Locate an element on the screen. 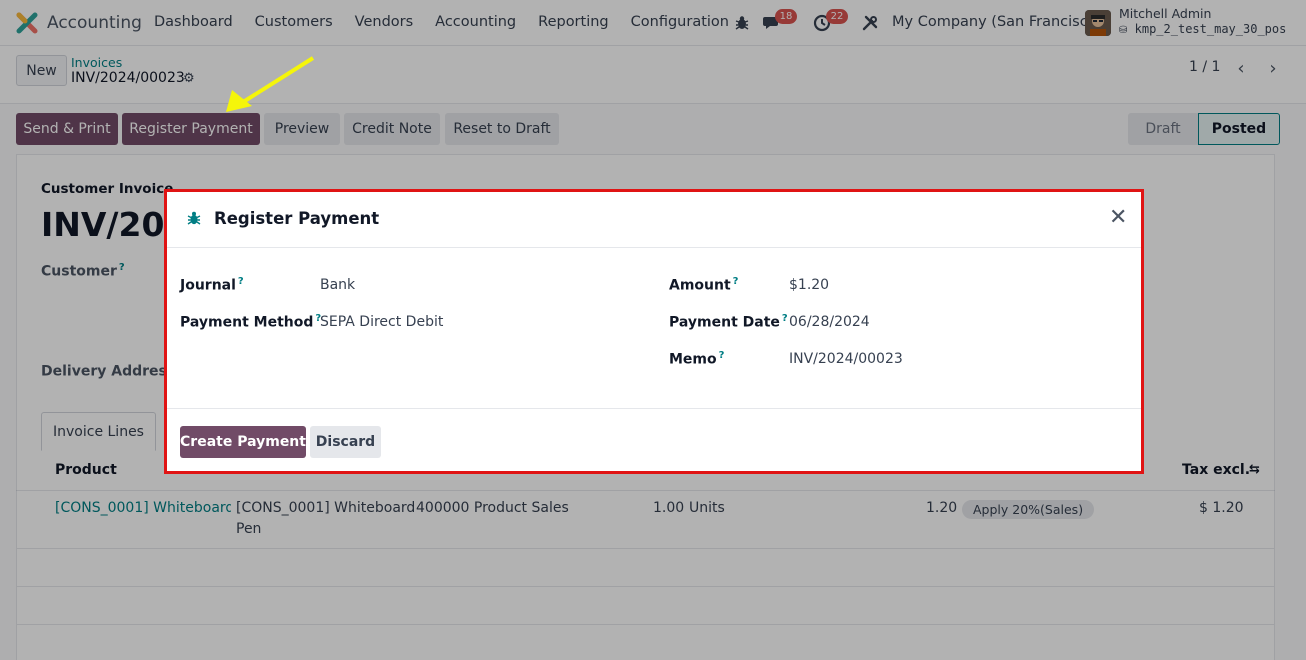 This screenshot has width=1306, height=660. memo-label: Memo? is located at coordinates (696, 359).